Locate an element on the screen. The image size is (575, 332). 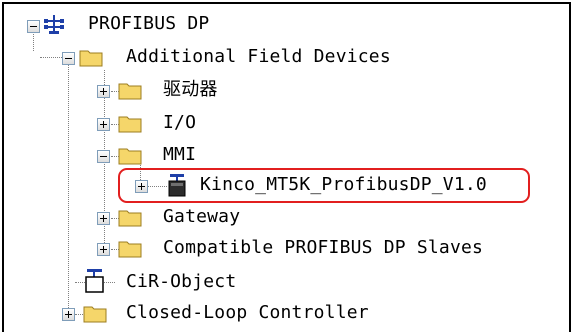
tree-node-label: MMI is located at coordinates (180, 154).